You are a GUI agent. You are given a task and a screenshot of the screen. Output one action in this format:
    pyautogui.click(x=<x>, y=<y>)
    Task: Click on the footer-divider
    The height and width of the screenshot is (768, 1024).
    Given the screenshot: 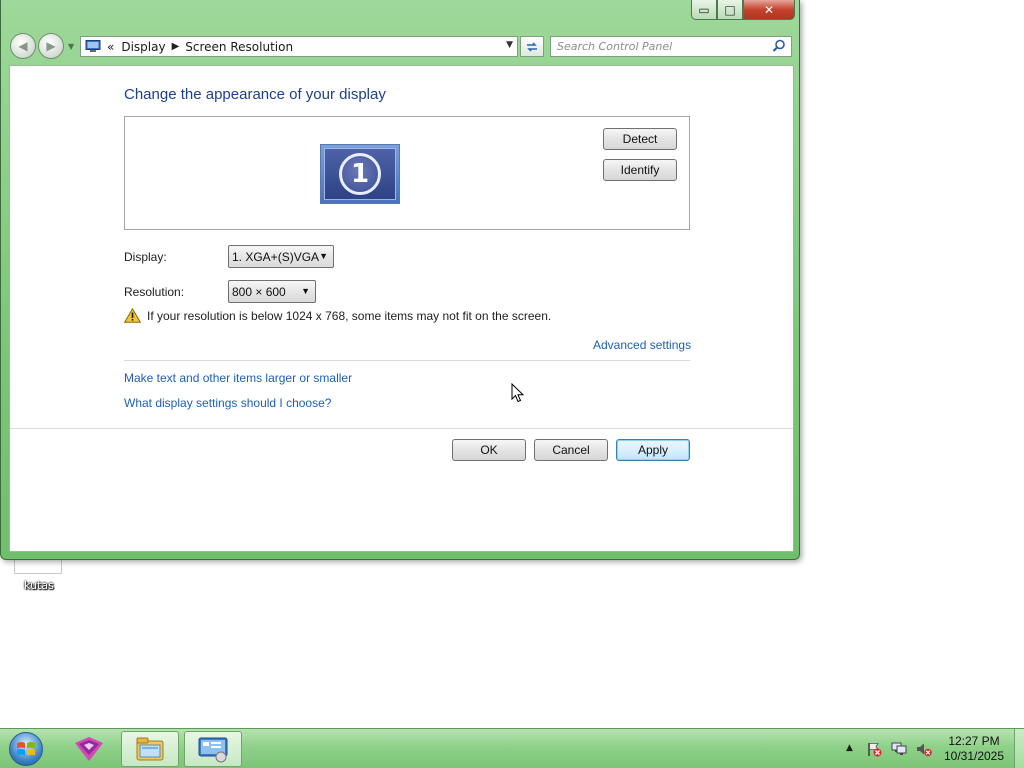 What is the action you would take?
    pyautogui.click(x=401, y=428)
    